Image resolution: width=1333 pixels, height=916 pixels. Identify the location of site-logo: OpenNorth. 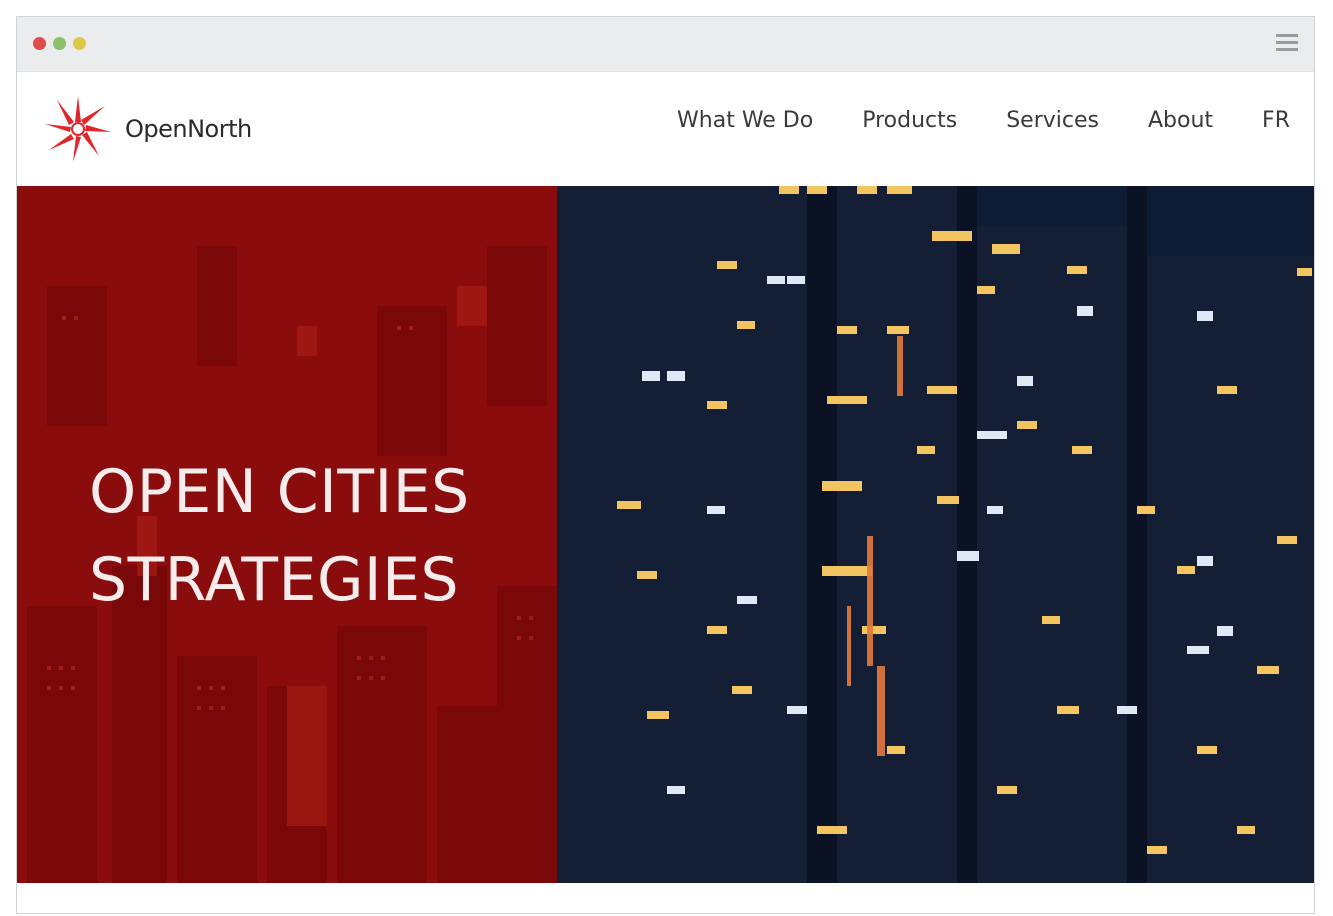
(147, 129).